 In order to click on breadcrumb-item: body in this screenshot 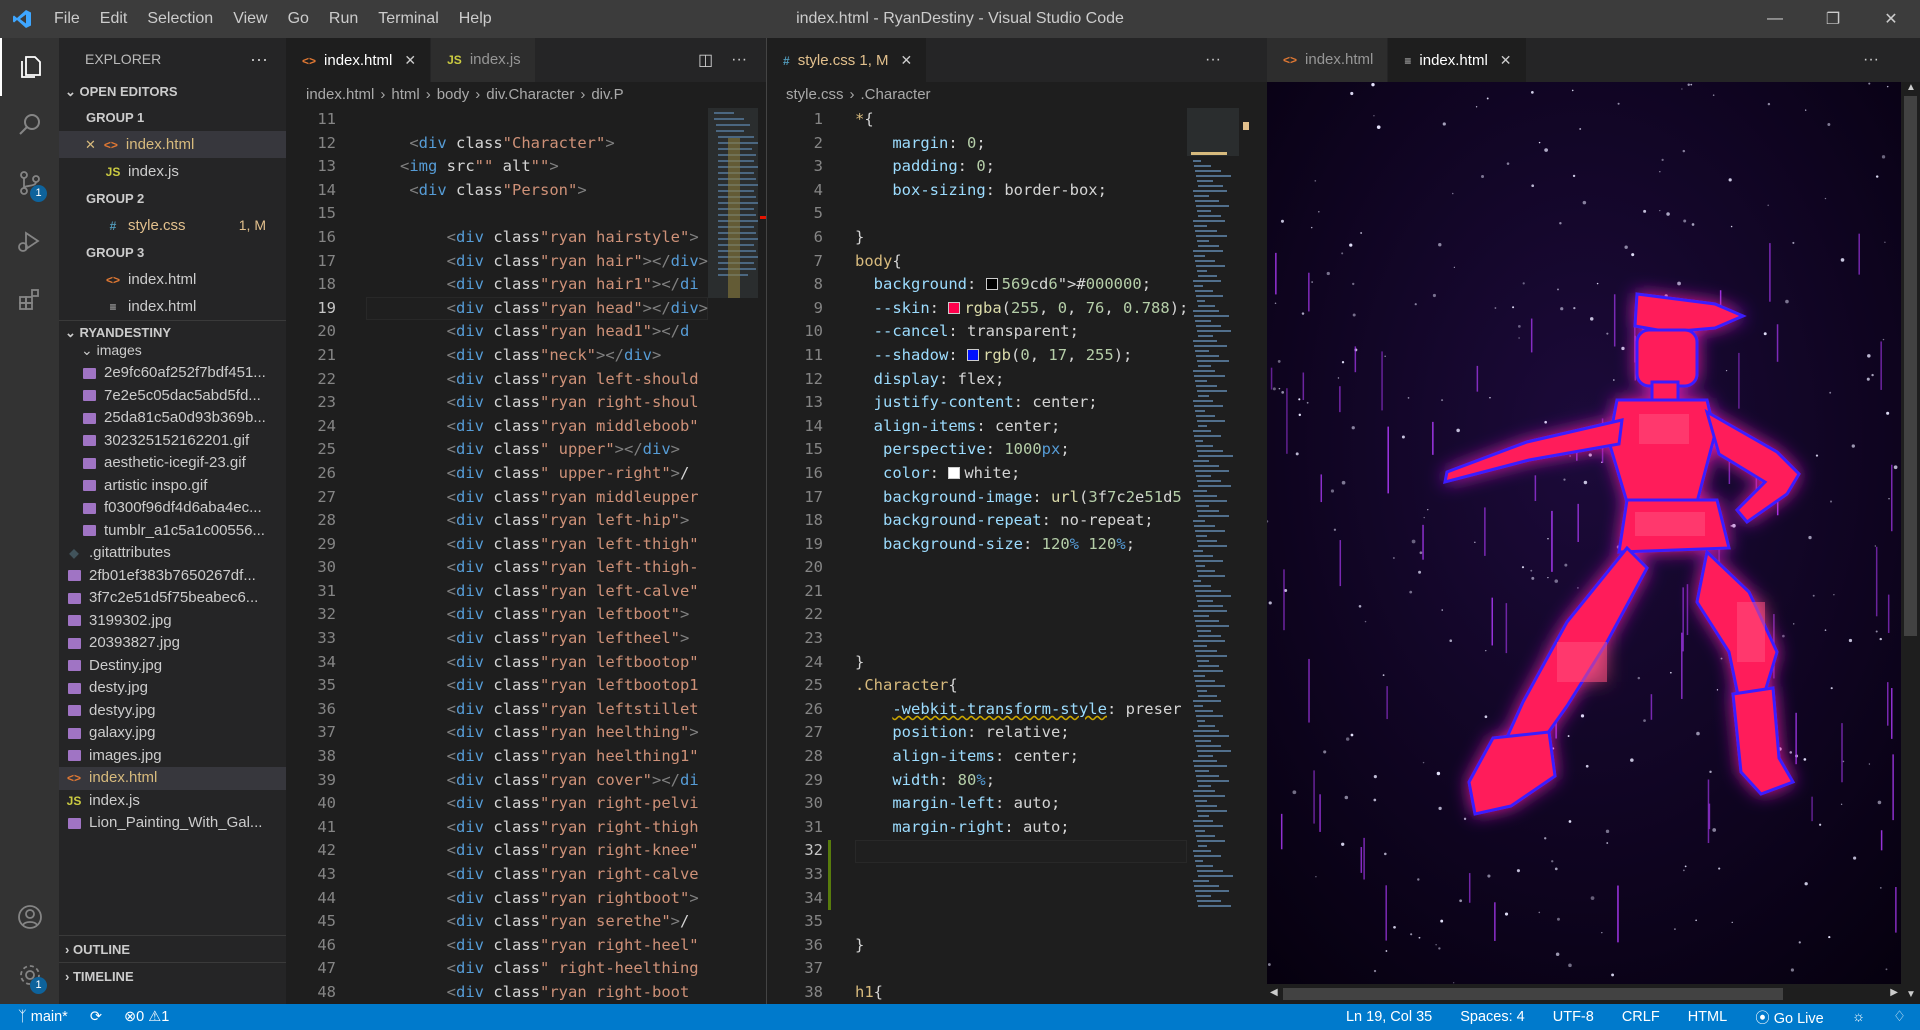, I will do `click(453, 94)`.